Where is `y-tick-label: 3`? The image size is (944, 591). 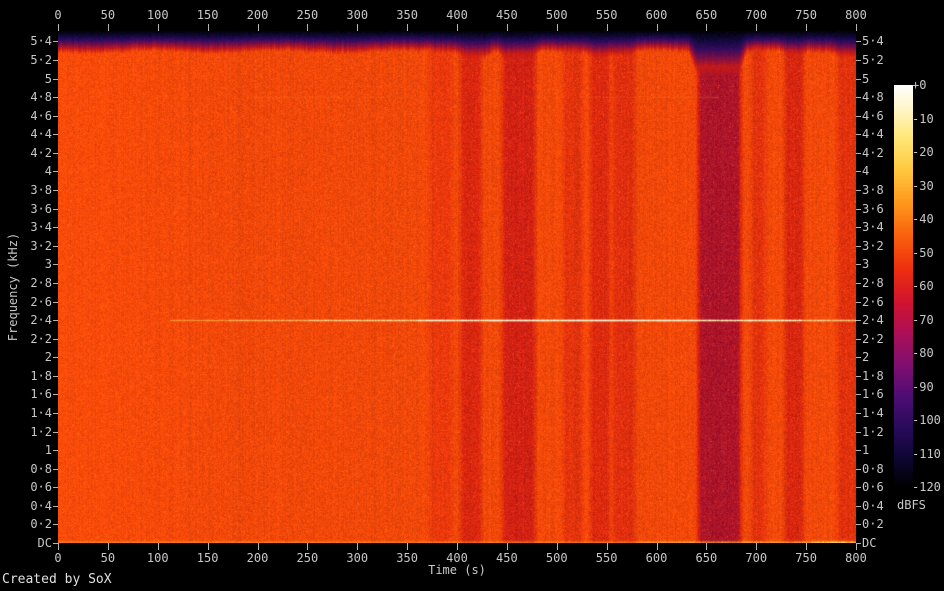
y-tick-label: 3 is located at coordinates (866, 264).